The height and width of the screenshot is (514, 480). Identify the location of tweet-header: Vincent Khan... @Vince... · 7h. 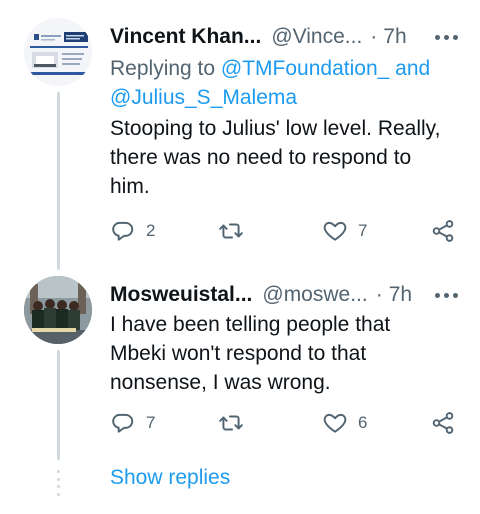
(284, 37).